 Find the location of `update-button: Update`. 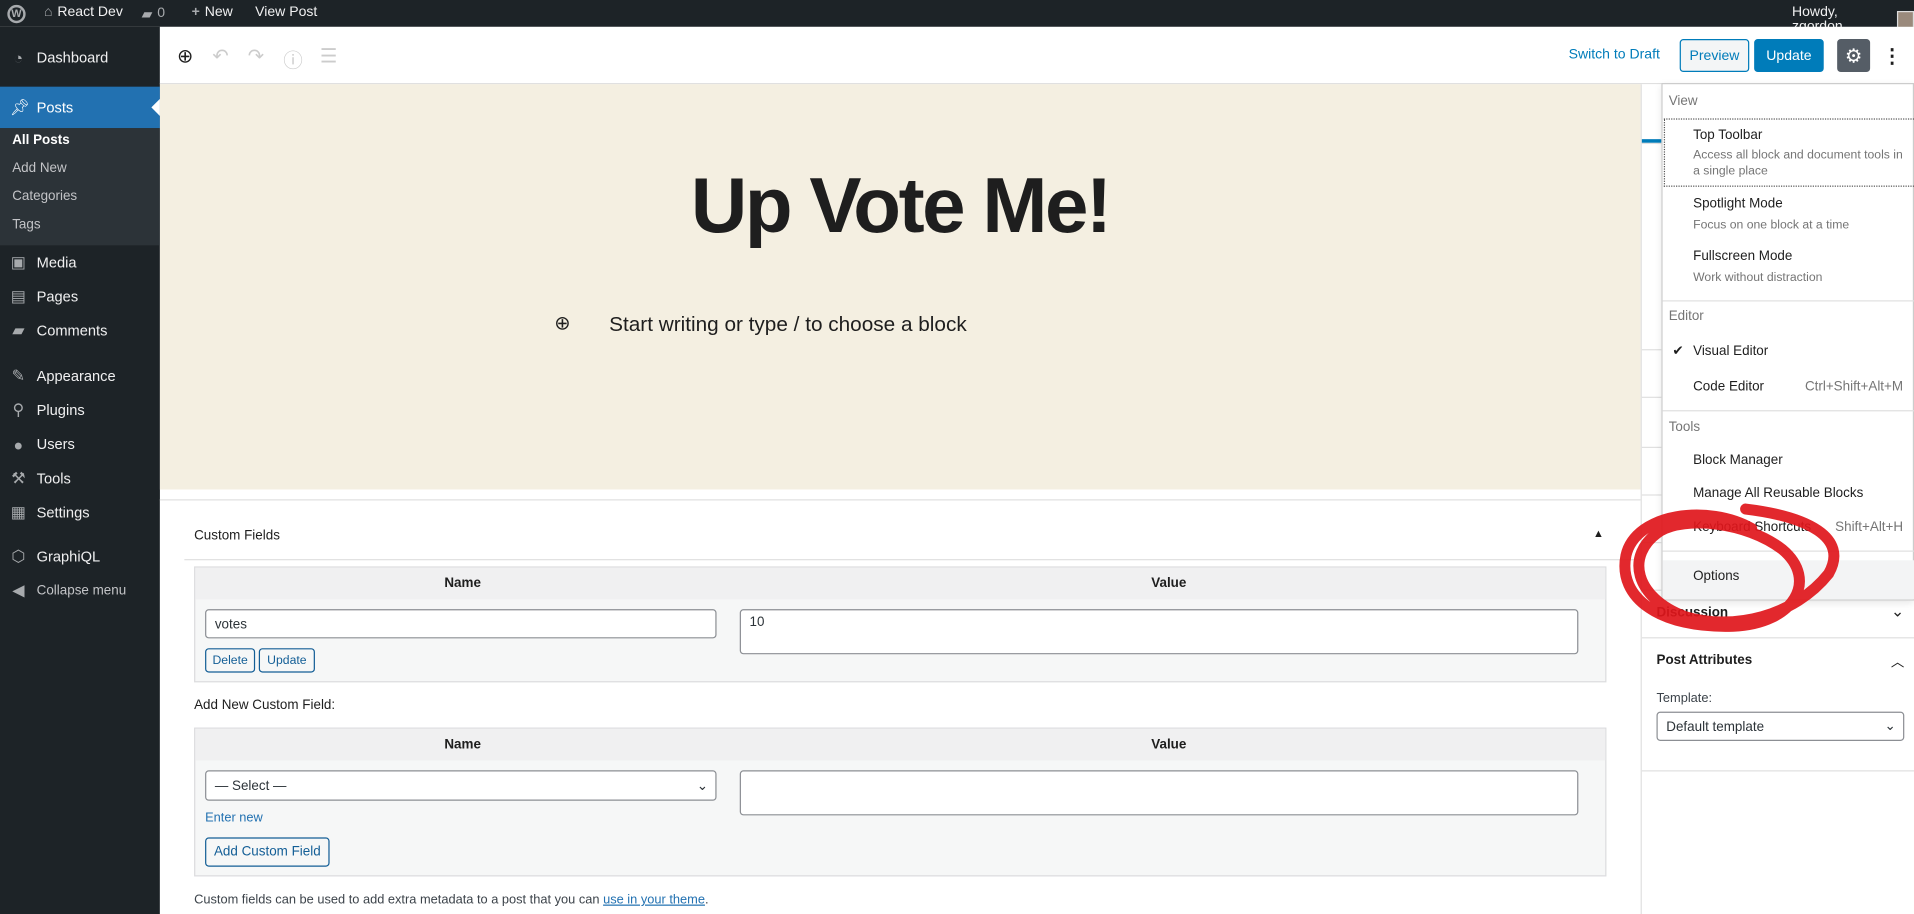

update-button: Update is located at coordinates (1789, 56).